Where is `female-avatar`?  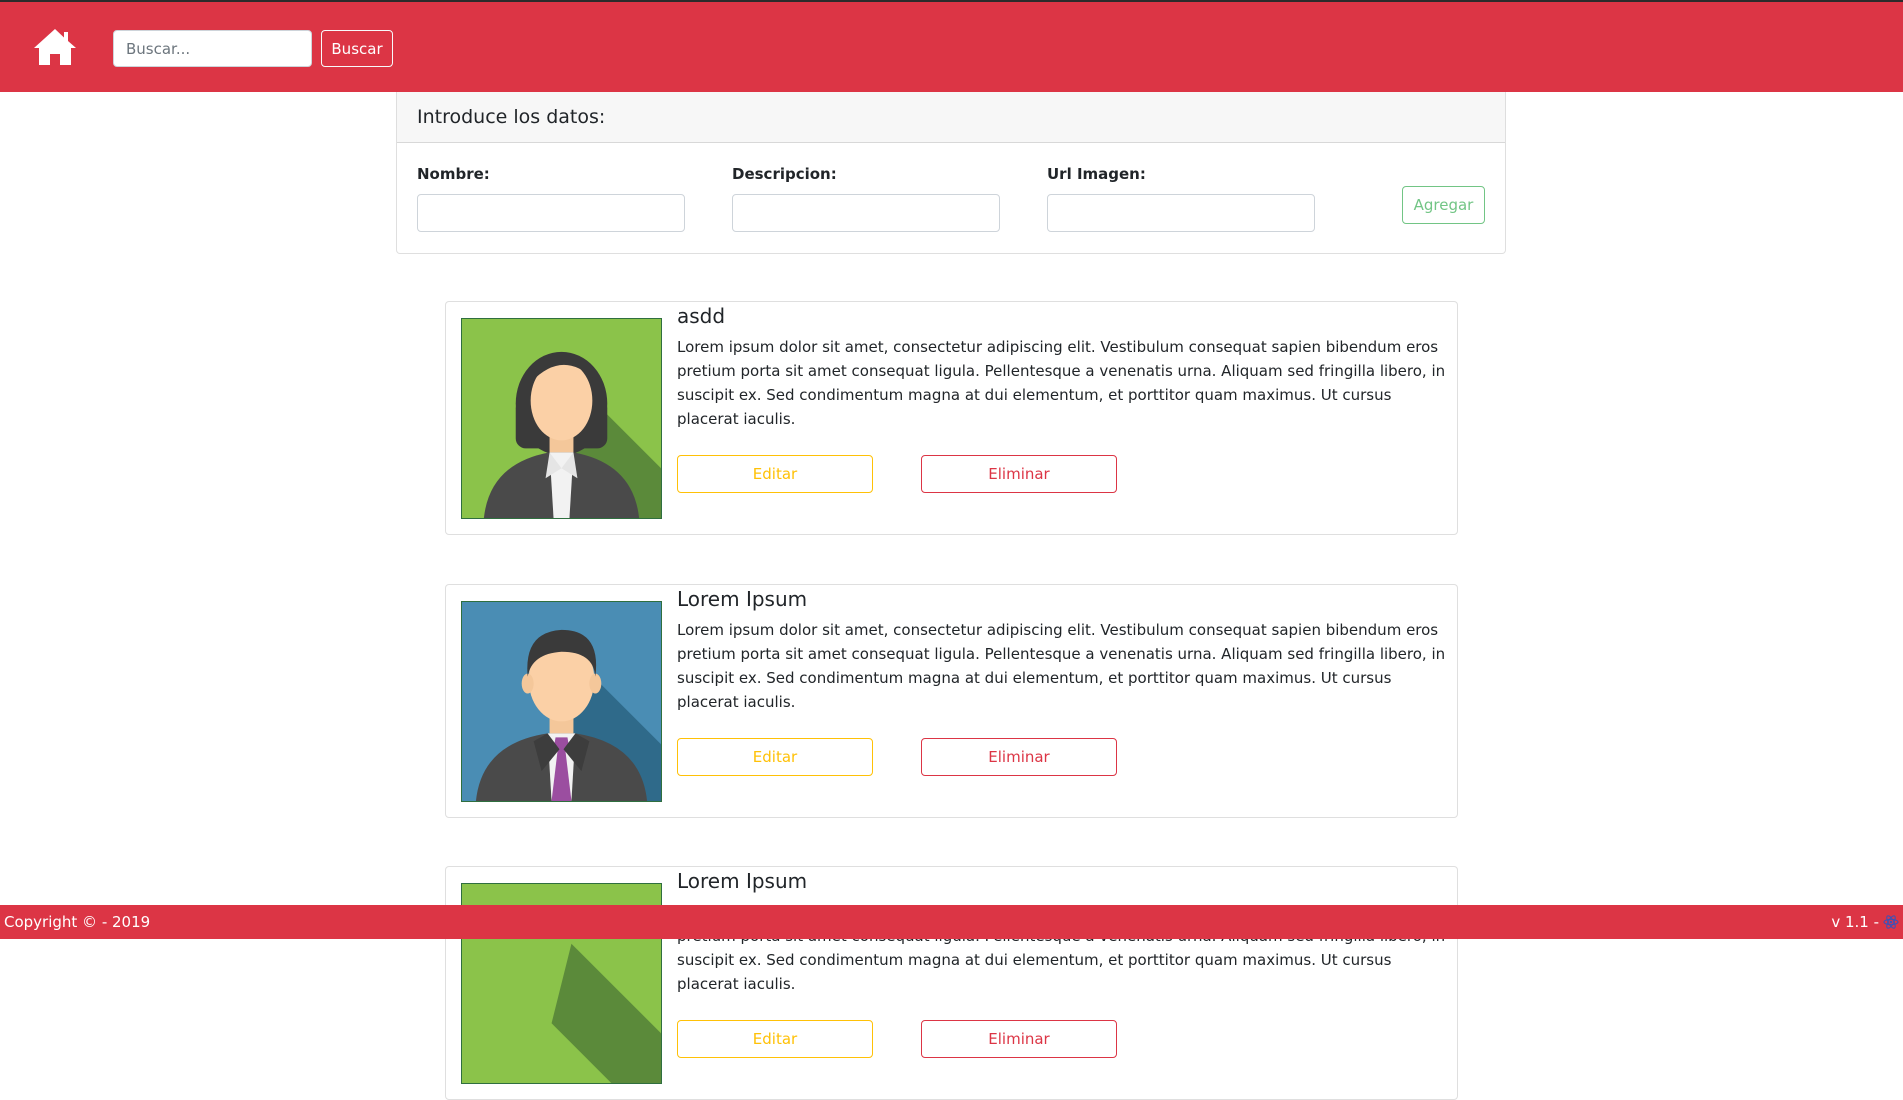 female-avatar is located at coordinates (561, 418).